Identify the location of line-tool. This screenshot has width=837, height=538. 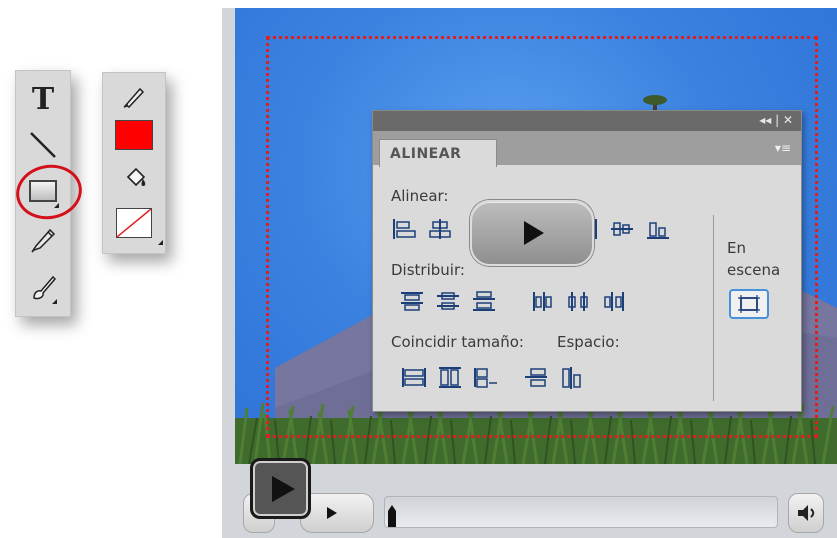
(43, 145).